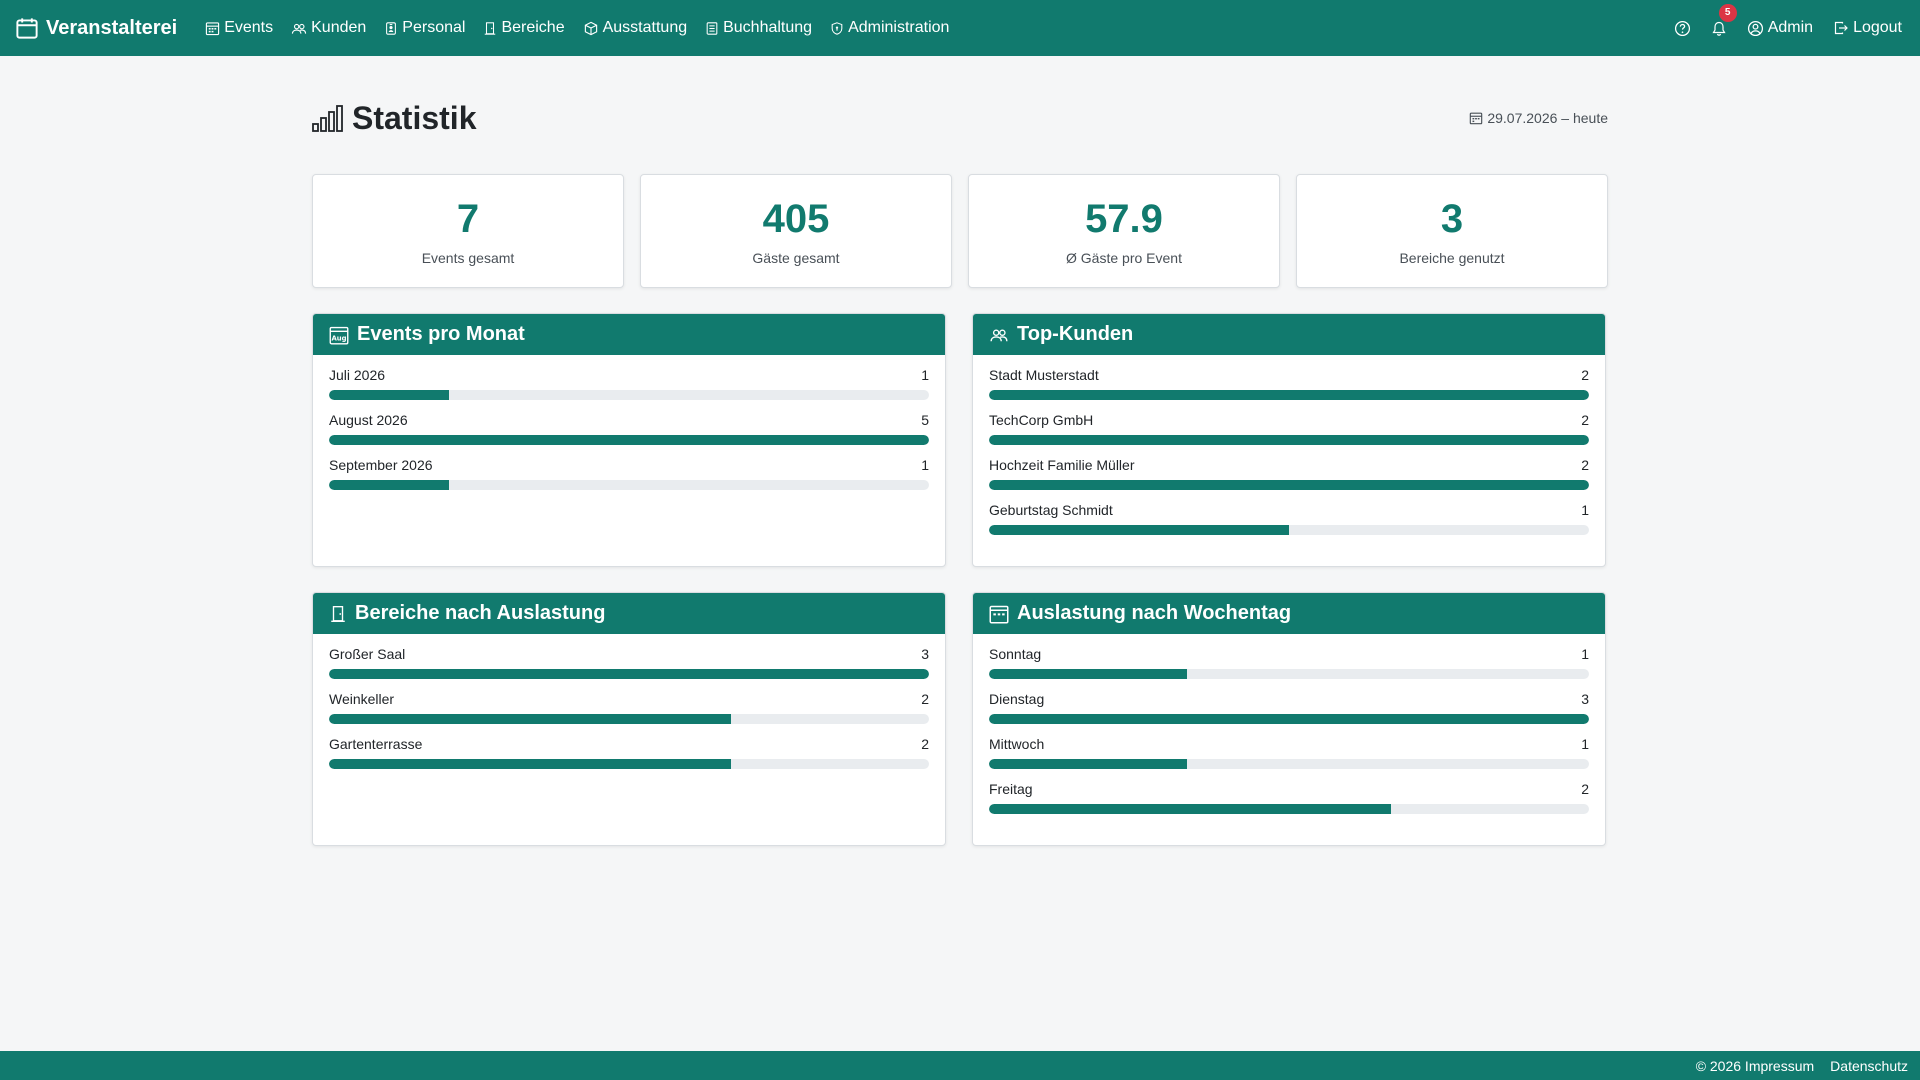 The width and height of the screenshot is (1920, 1080). What do you see at coordinates (1452, 258) in the screenshot?
I see `stat-label: Bereiche genutzt` at bounding box center [1452, 258].